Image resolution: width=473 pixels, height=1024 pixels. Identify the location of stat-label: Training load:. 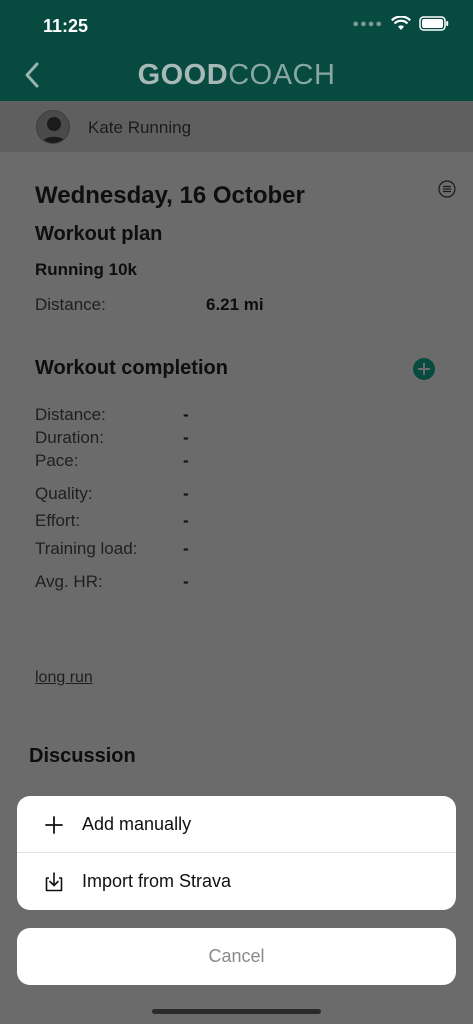
(86, 548).